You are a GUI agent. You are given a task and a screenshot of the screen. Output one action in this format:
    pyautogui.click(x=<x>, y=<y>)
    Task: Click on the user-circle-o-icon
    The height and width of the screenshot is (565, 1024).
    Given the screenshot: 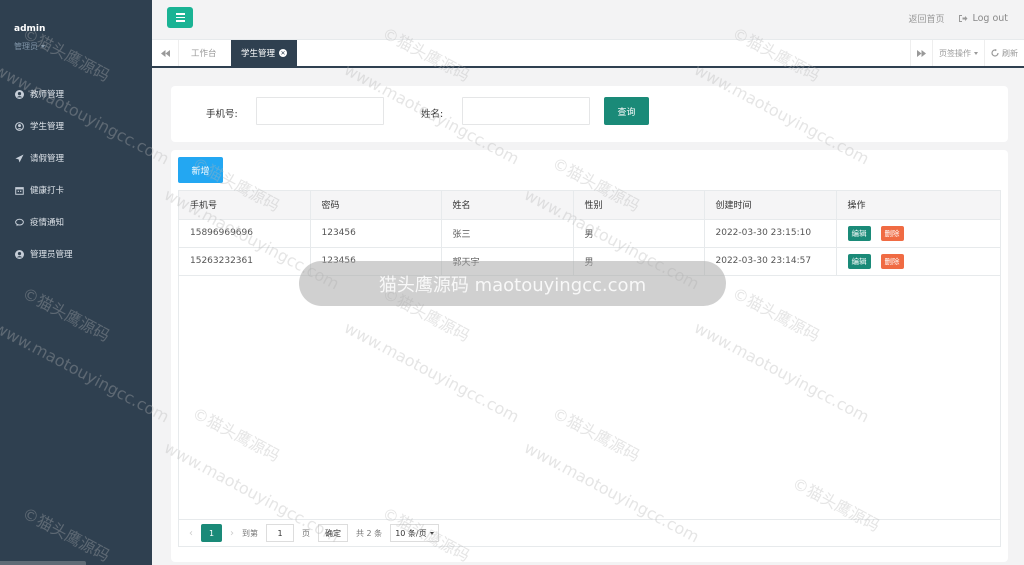 What is the action you would take?
    pyautogui.click(x=19, y=126)
    